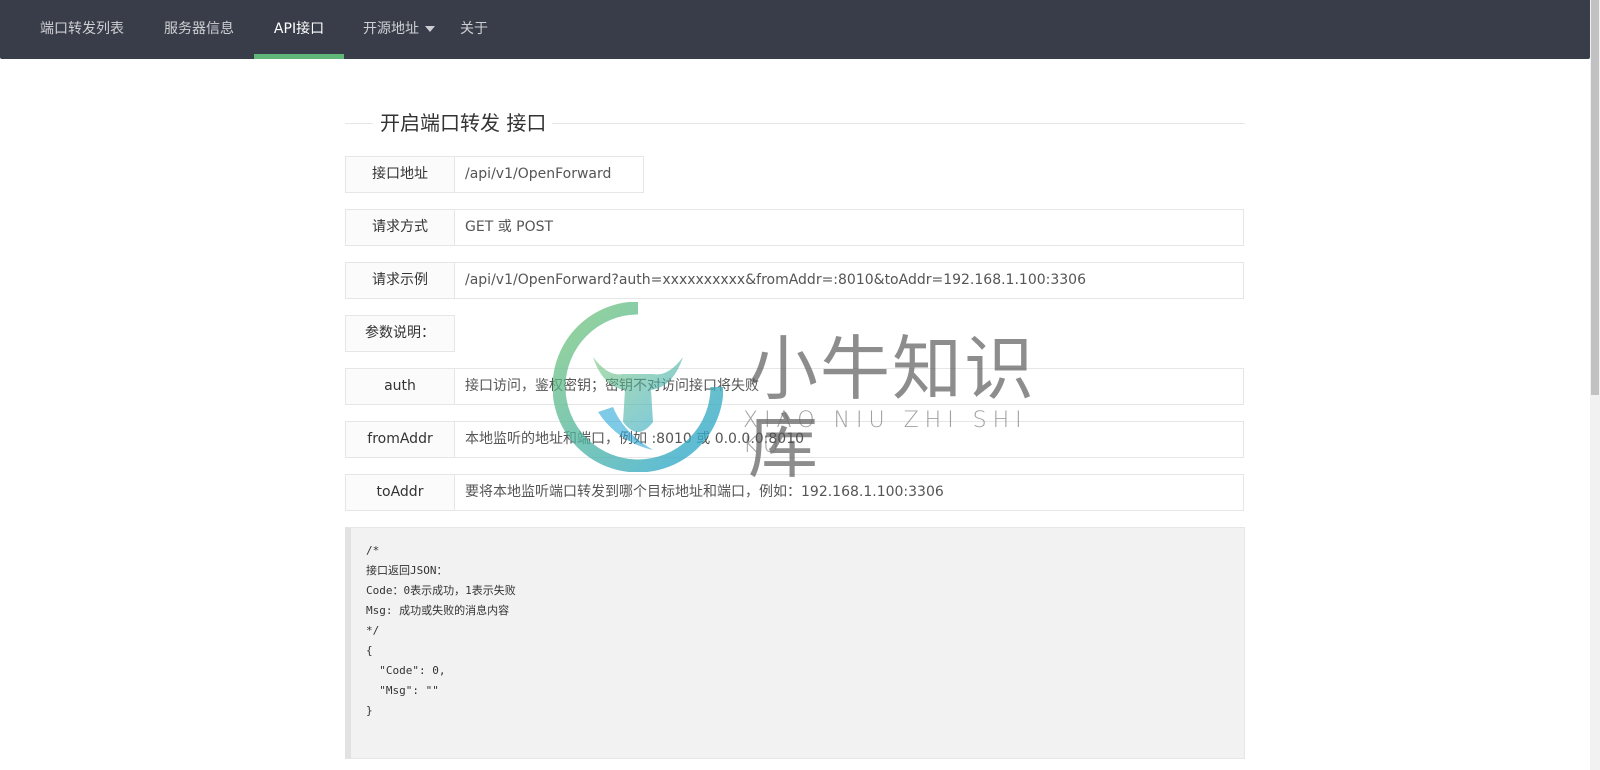  Describe the element at coordinates (849, 386) in the screenshot. I see `field-value: 接口访问，鉴权密钥；密钥不对访问接口将失败` at that location.